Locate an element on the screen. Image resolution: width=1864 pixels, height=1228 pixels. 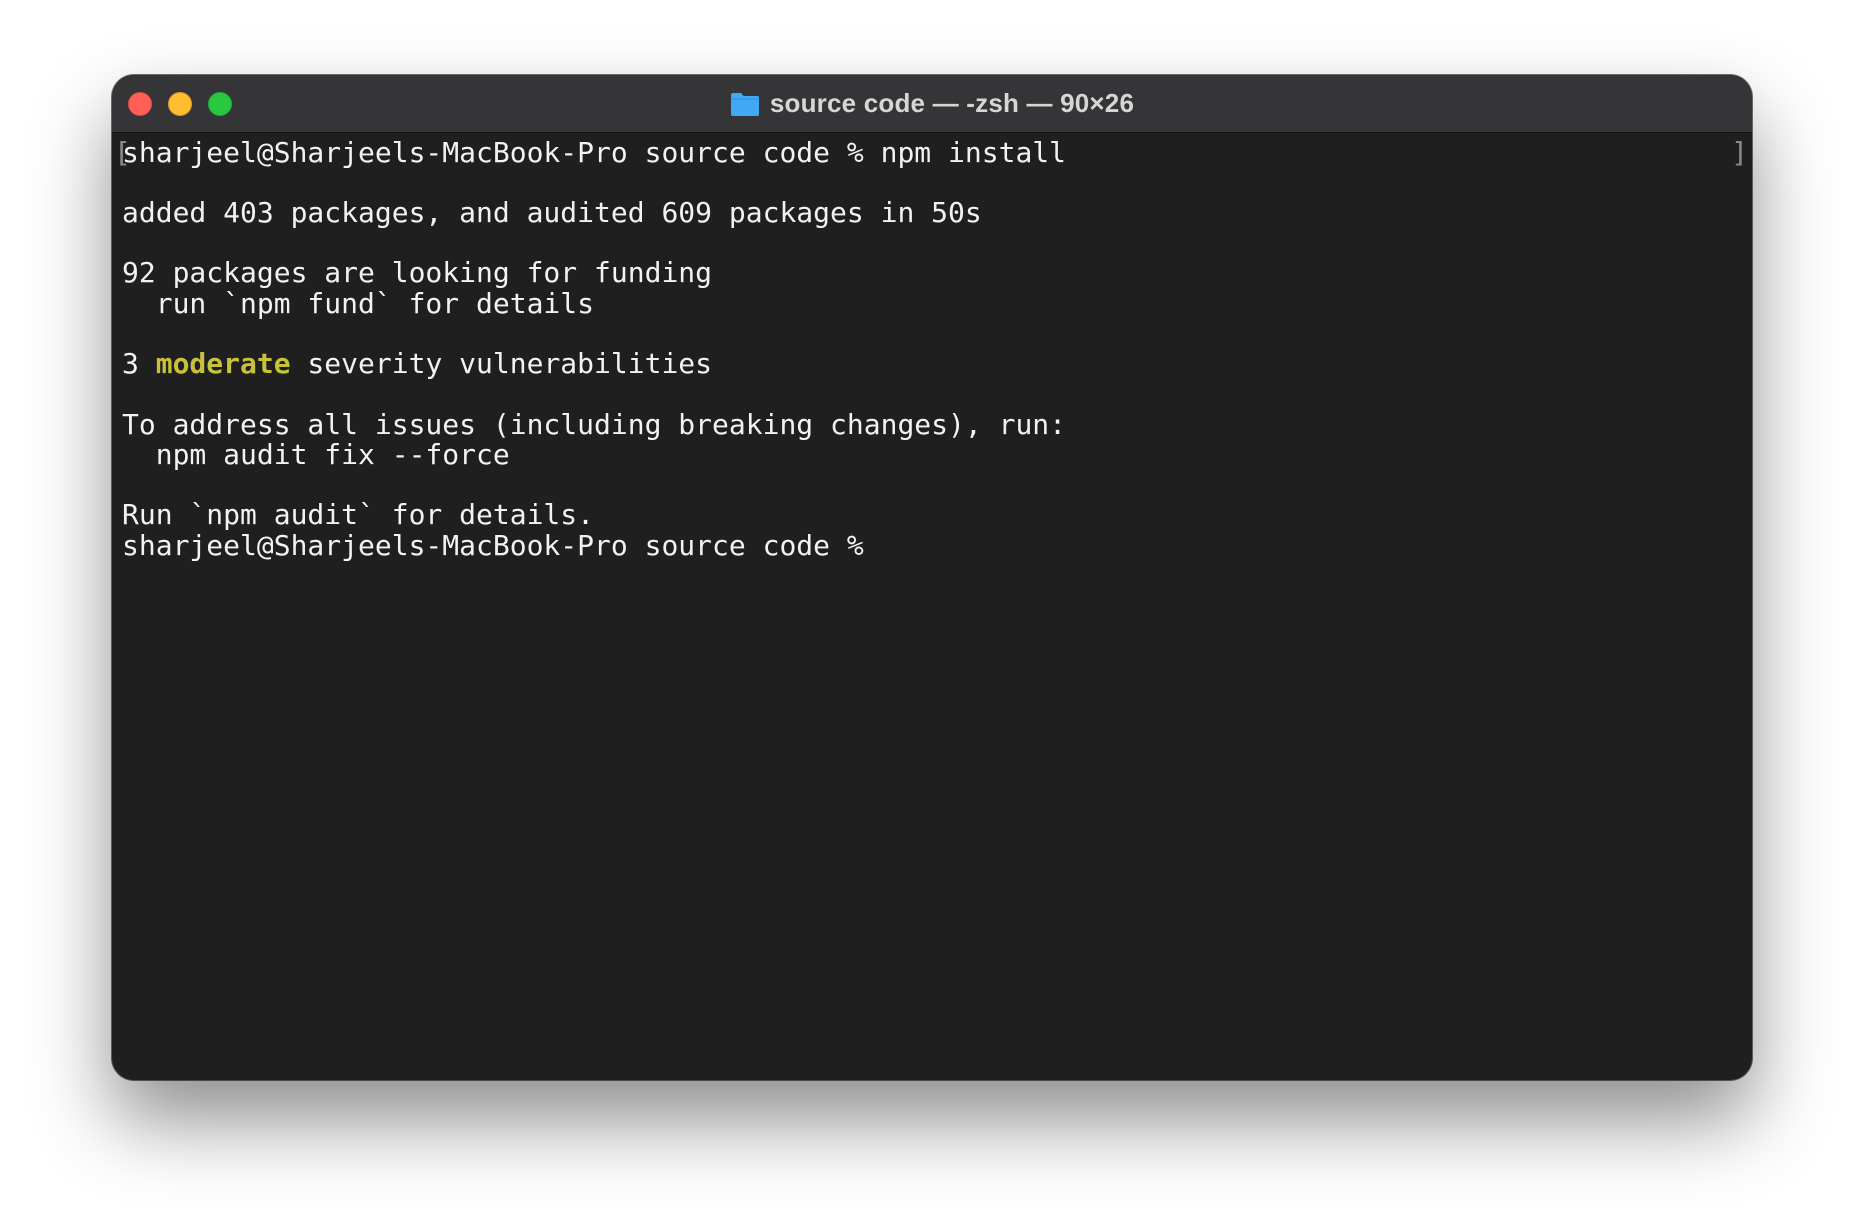
vulnerabilities-line: 3 moderate severity vulnerabilities is located at coordinates (417, 364).